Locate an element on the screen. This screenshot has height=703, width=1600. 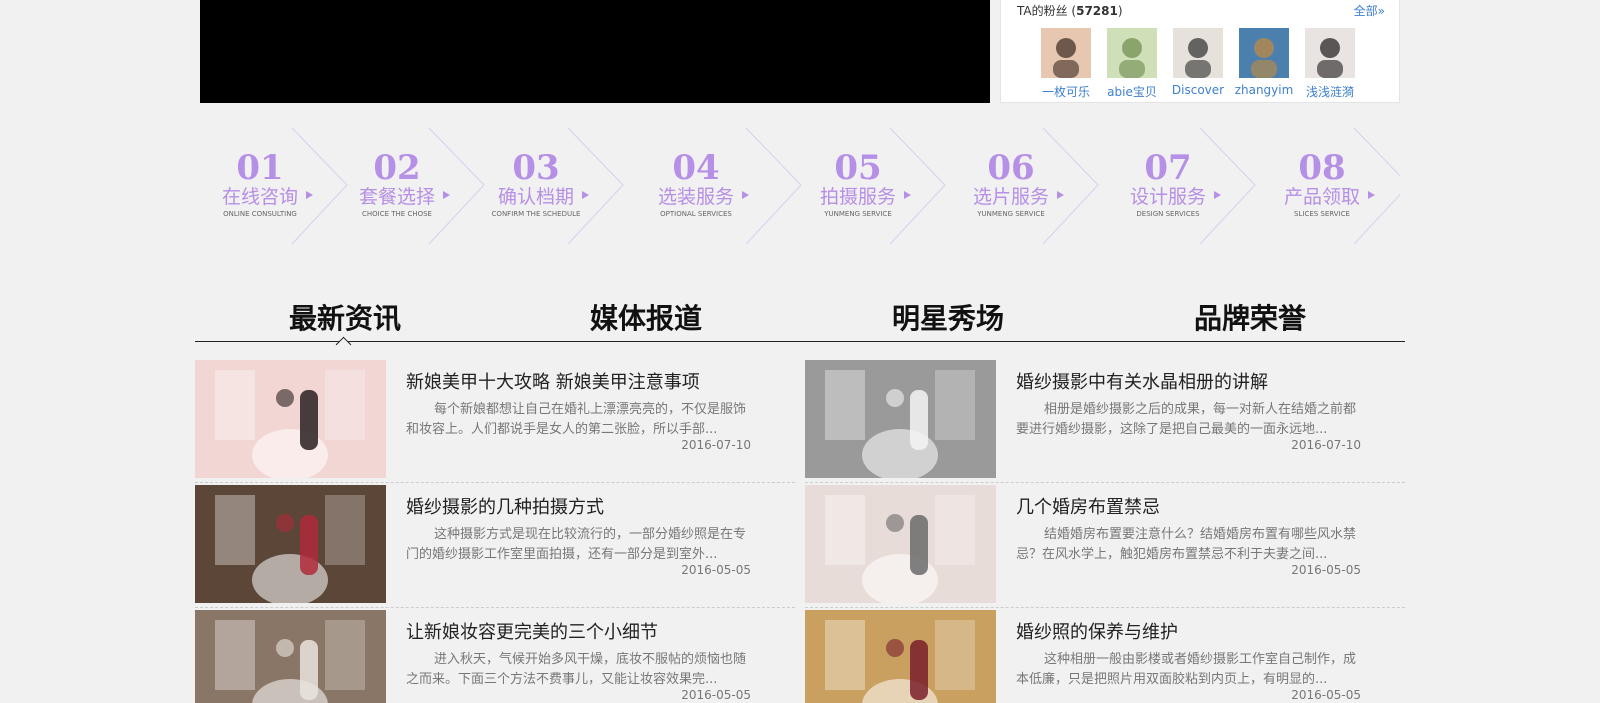
process-step-02: 02 套餐选择 CHOICE THE CHOSE is located at coordinates (397, 184).